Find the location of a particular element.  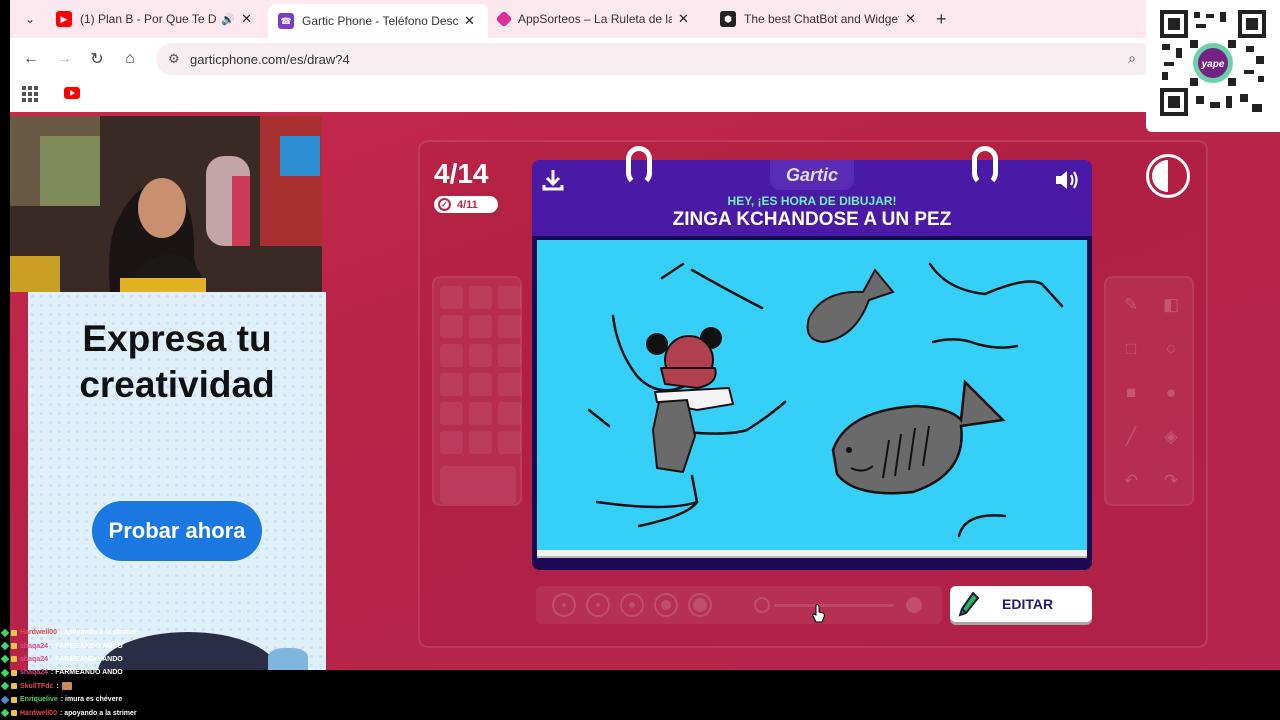

fill-bucket-icon: ◈ is located at coordinates (1171, 437).